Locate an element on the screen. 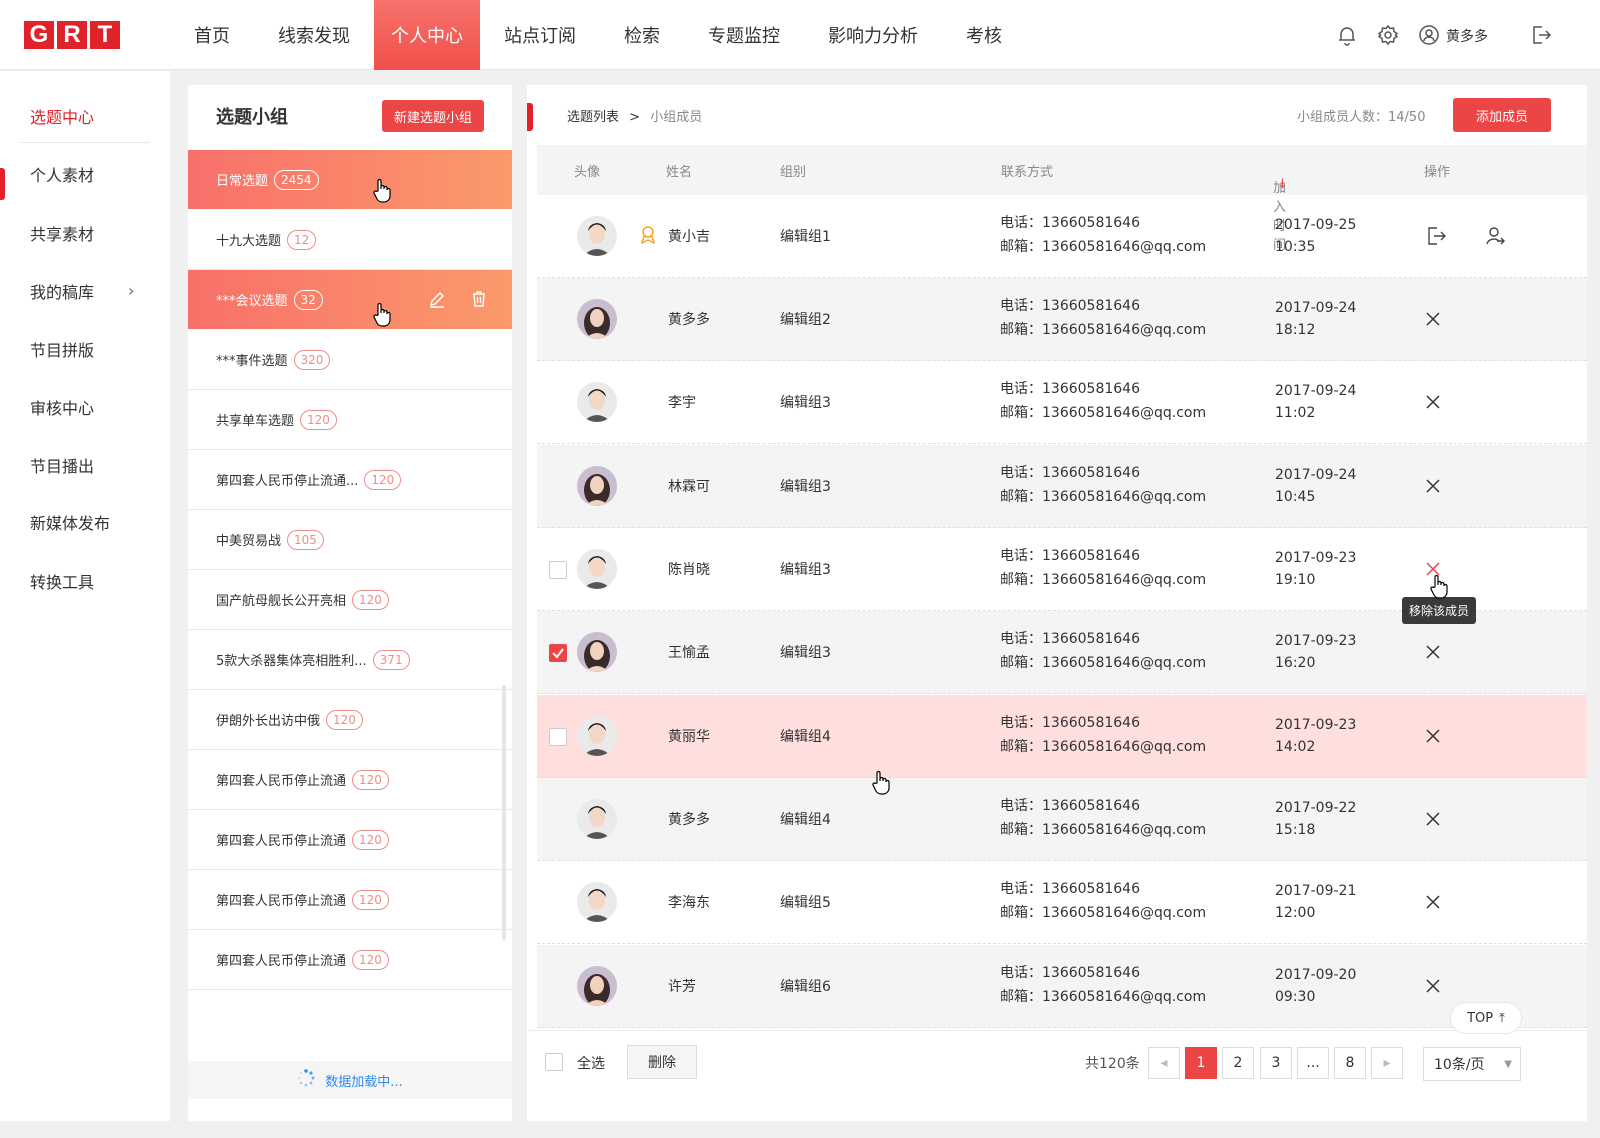 Image resolution: width=1600 pixels, height=1138 pixels. nav-topic-monitor: 专题监控 is located at coordinates (744, 35).